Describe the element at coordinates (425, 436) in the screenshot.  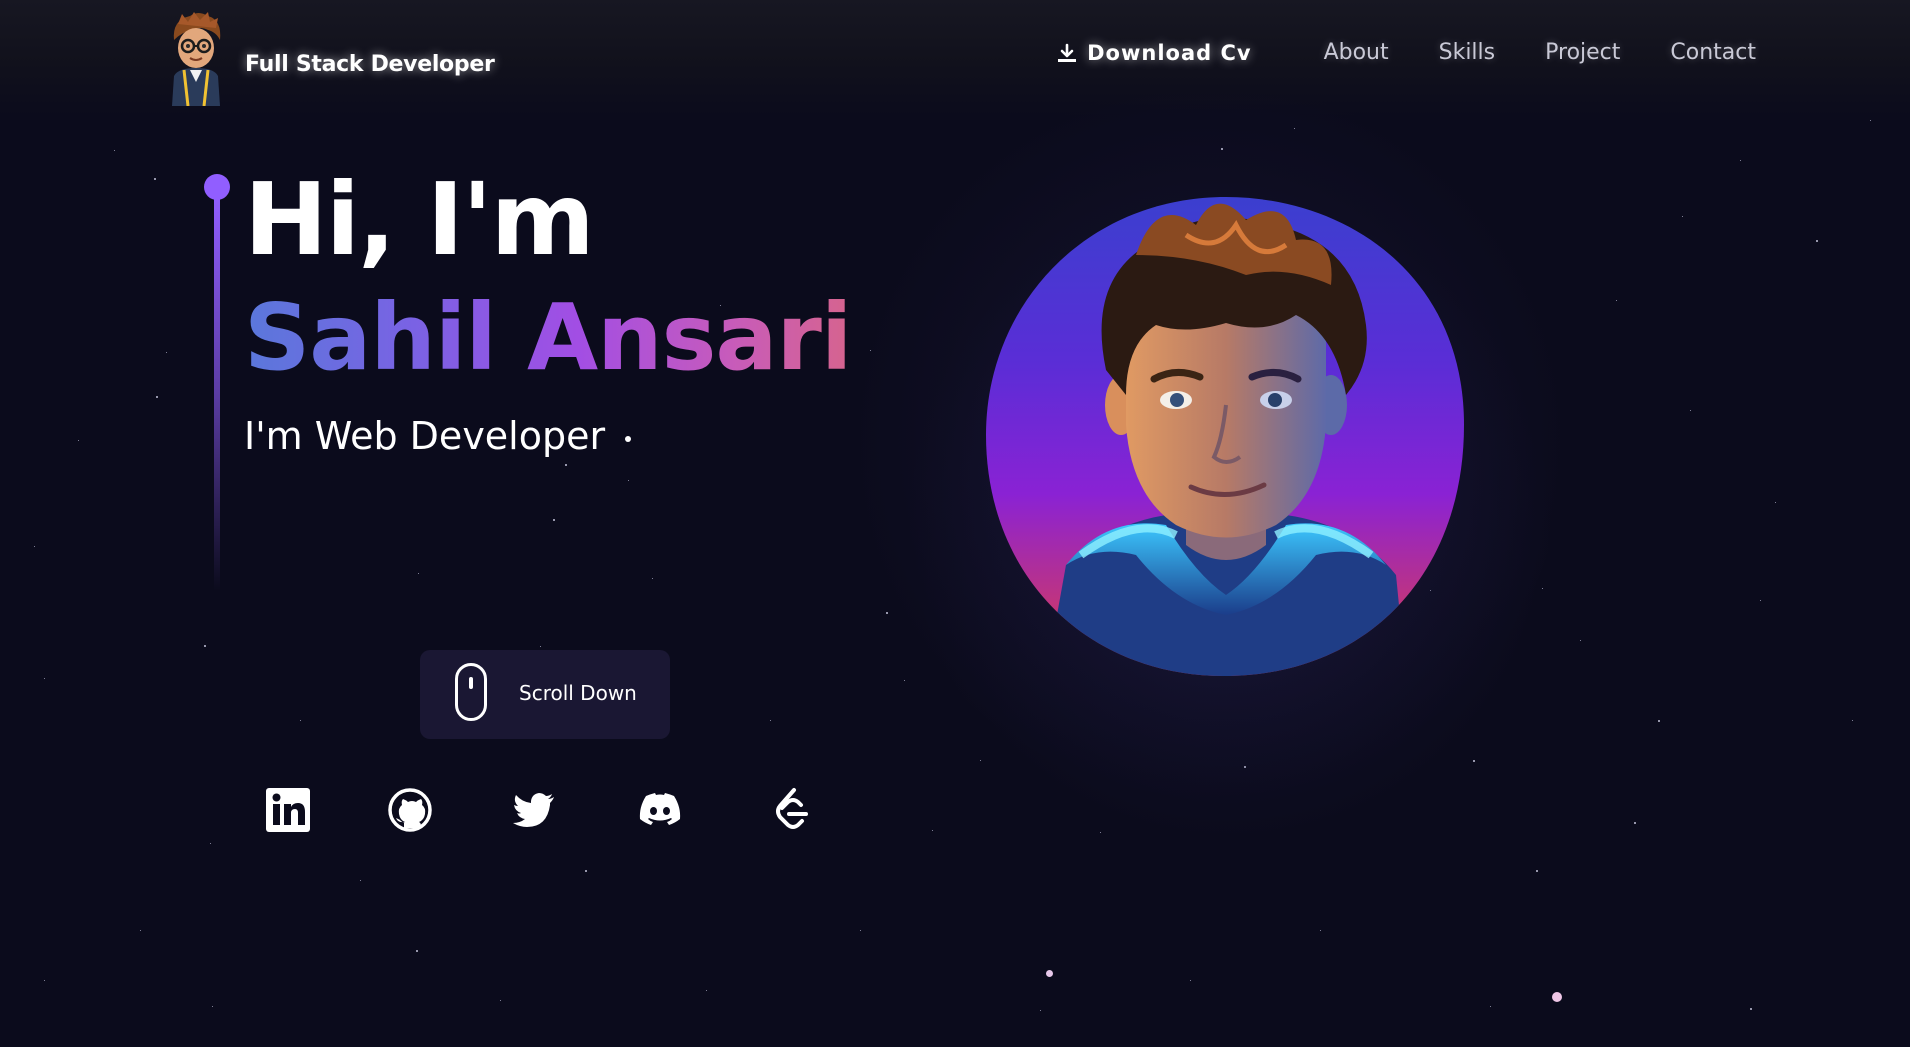
I see `hero-role-text: I'm Web Developer` at that location.